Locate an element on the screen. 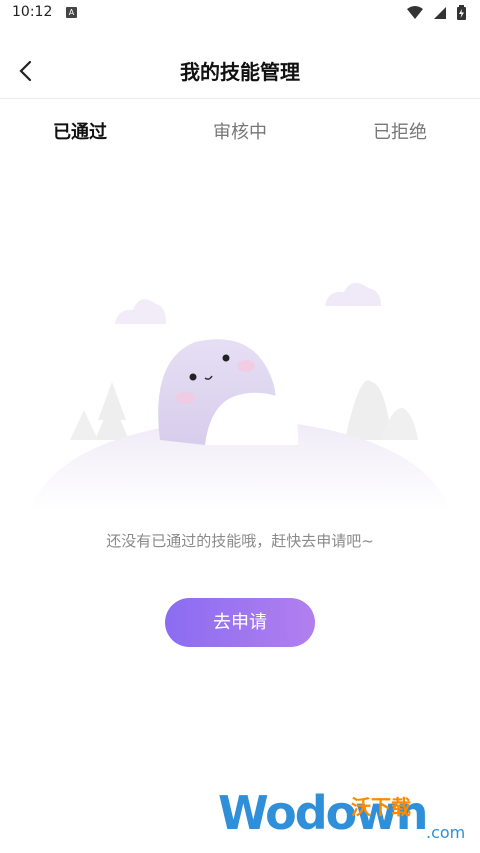 The width and height of the screenshot is (480, 853). status-icons is located at coordinates (436, 12).